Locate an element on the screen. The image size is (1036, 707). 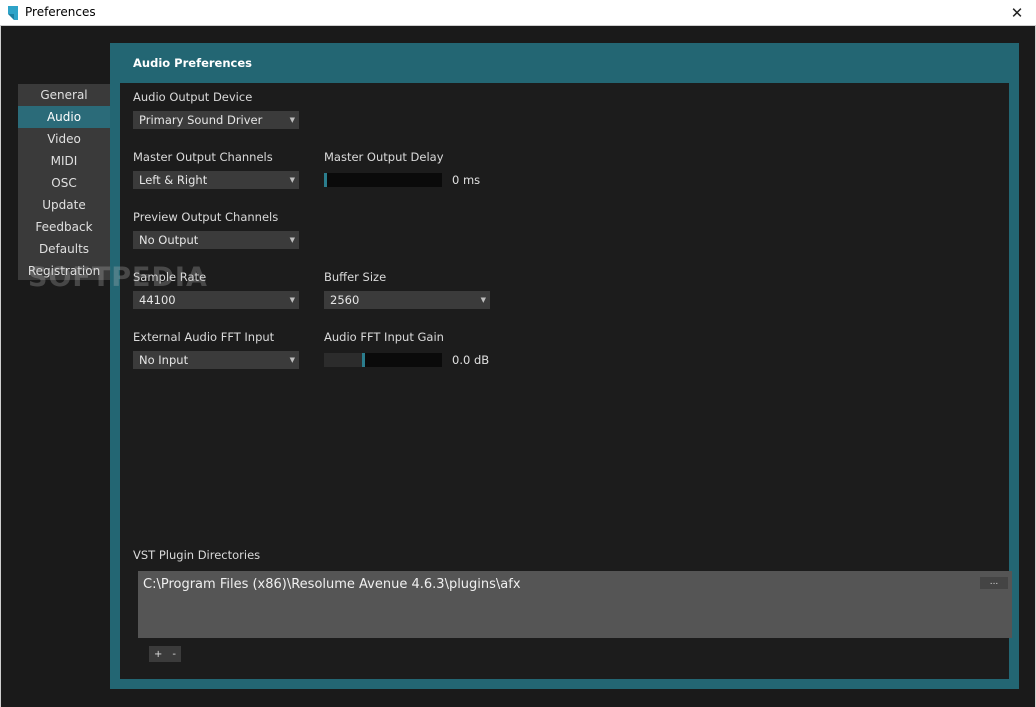
vst-directories-label: VST Plugin Directories is located at coordinates (197, 555).